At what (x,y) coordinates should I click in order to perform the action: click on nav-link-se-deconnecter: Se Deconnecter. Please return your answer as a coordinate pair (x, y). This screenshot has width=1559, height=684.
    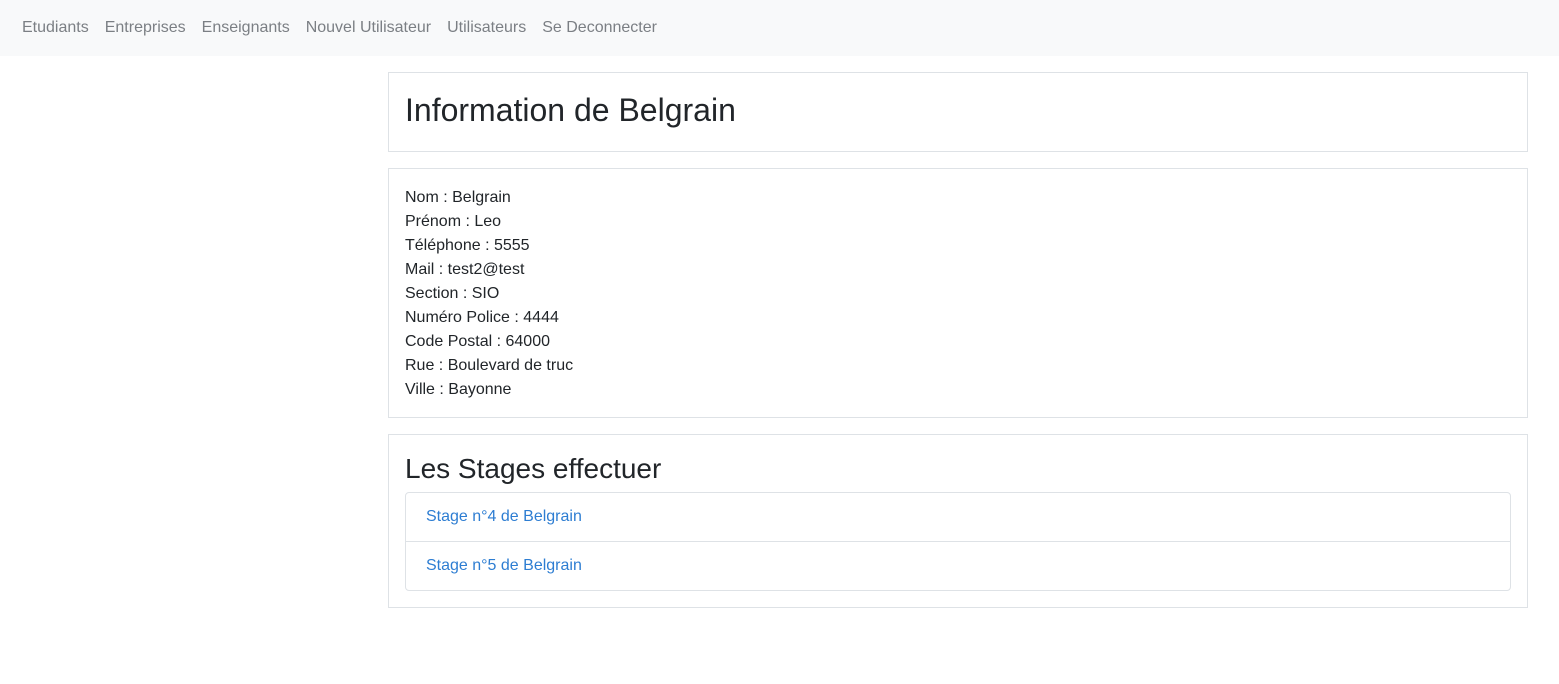
    Looking at the image, I should click on (599, 28).